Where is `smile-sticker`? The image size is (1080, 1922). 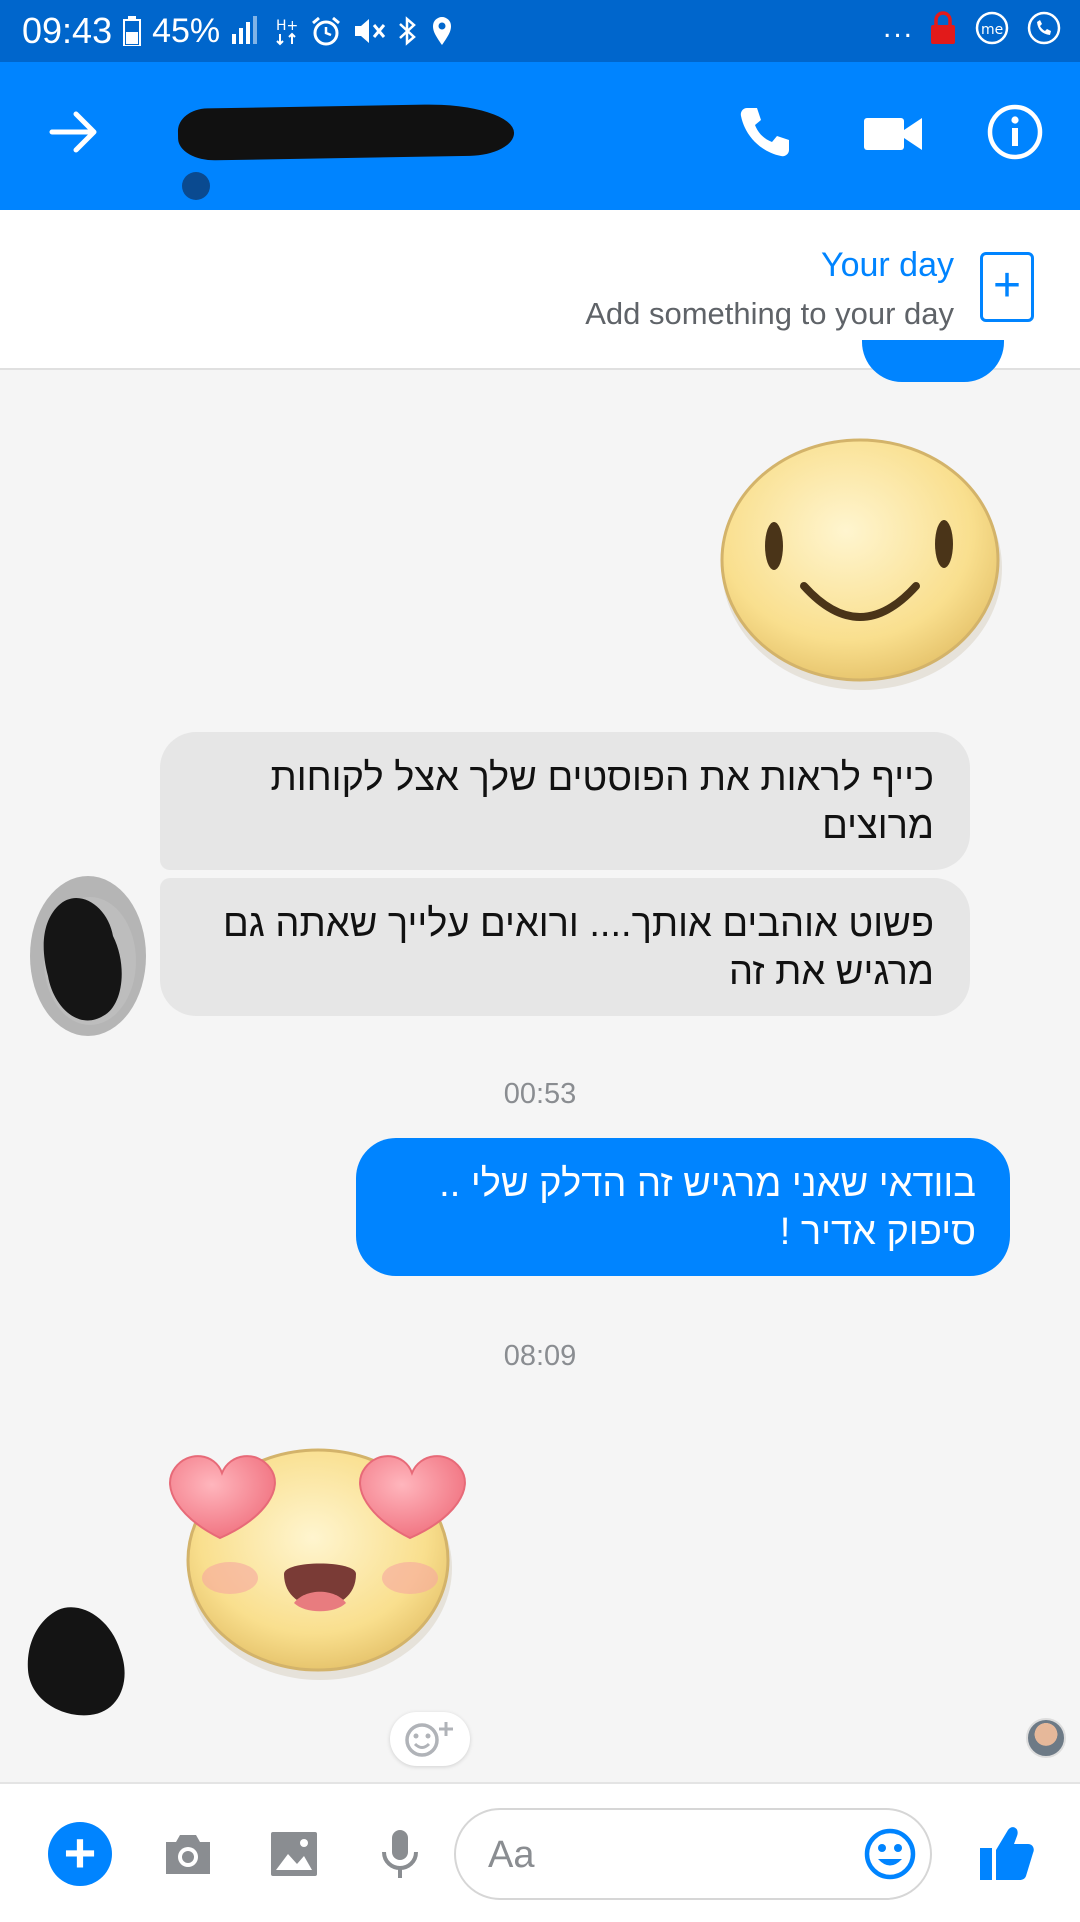 smile-sticker is located at coordinates (862, 561).